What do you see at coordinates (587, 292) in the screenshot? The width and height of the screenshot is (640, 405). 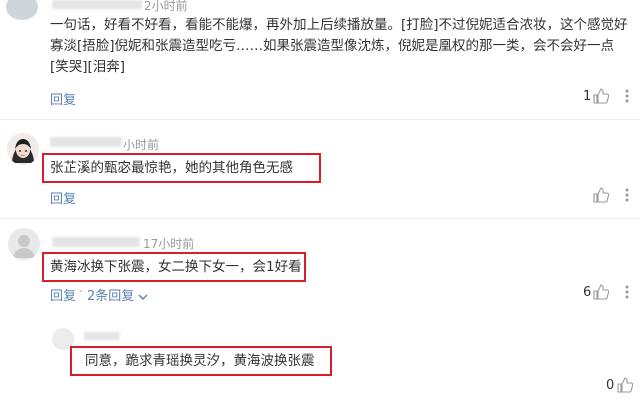 I see `like-count: 6` at bounding box center [587, 292].